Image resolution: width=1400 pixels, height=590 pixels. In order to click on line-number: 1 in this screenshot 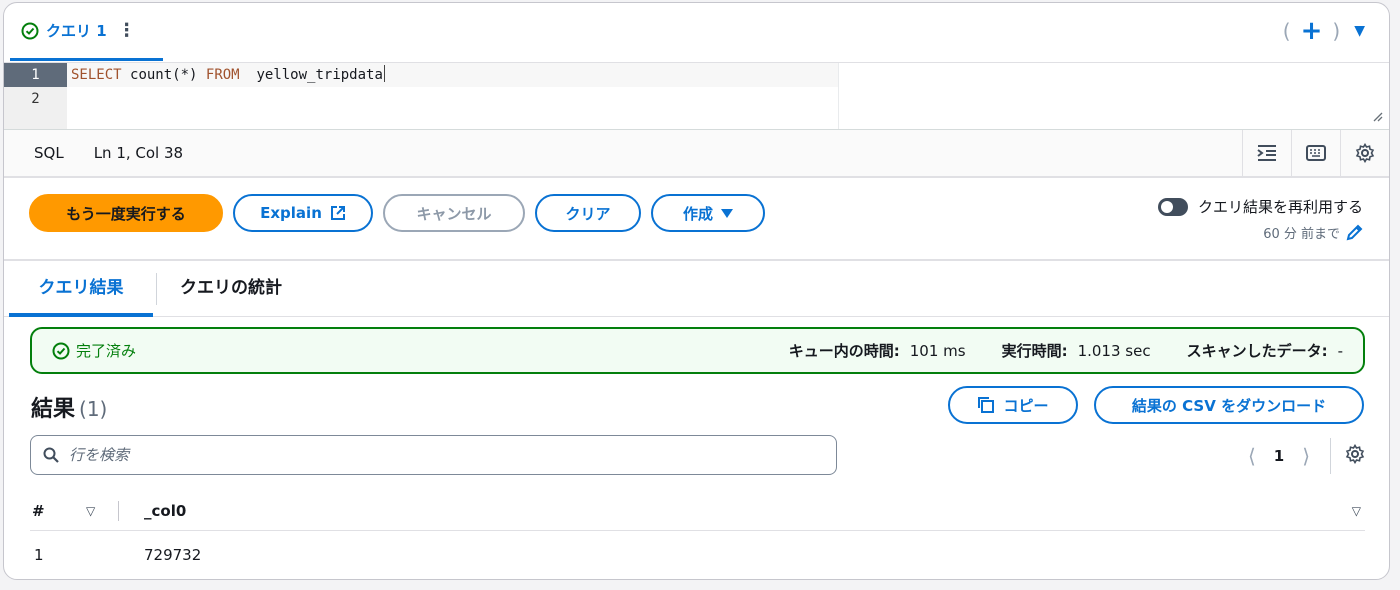, I will do `click(35, 75)`.